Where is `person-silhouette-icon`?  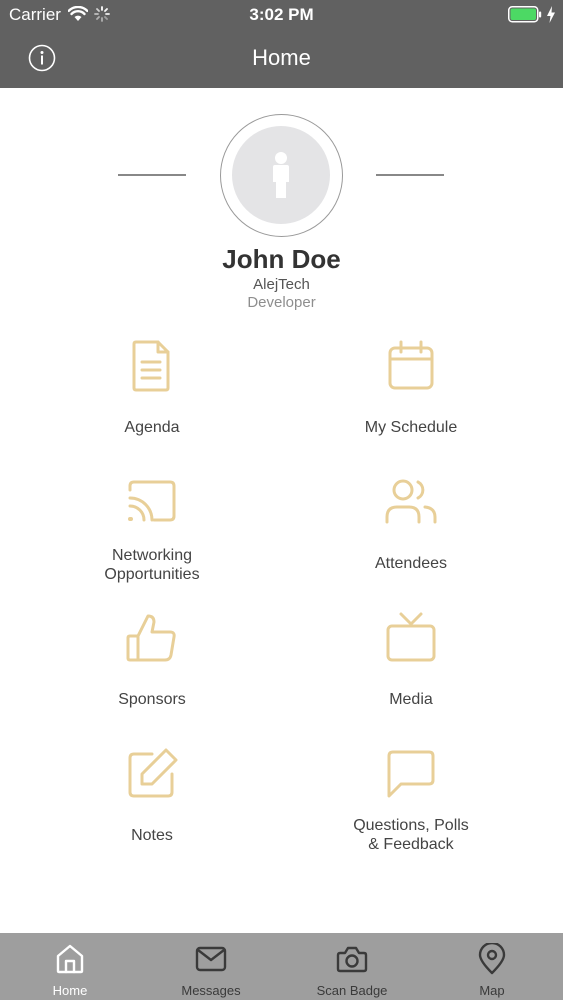
person-silhouette-icon is located at coordinates (281, 175).